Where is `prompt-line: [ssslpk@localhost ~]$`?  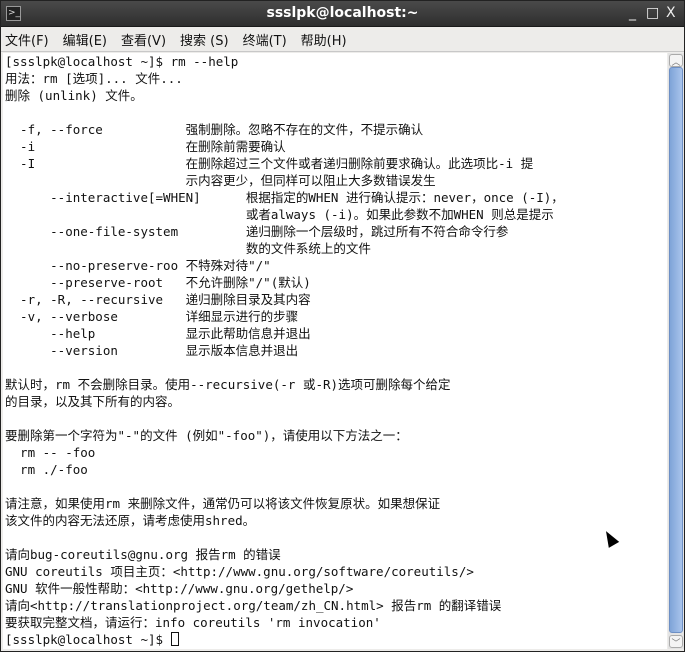 prompt-line: [ssslpk@localhost ~]$ is located at coordinates (335, 639).